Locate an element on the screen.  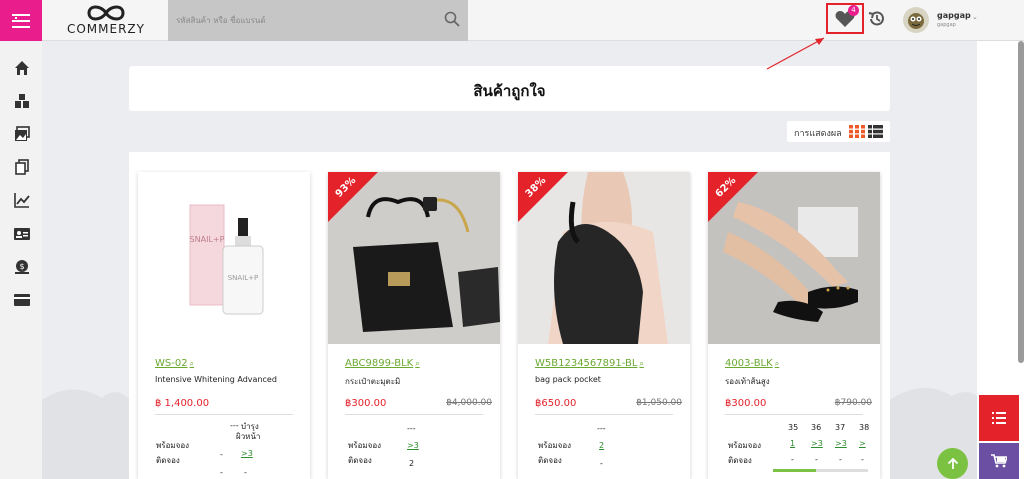
list-icon is located at coordinates (999, 418).